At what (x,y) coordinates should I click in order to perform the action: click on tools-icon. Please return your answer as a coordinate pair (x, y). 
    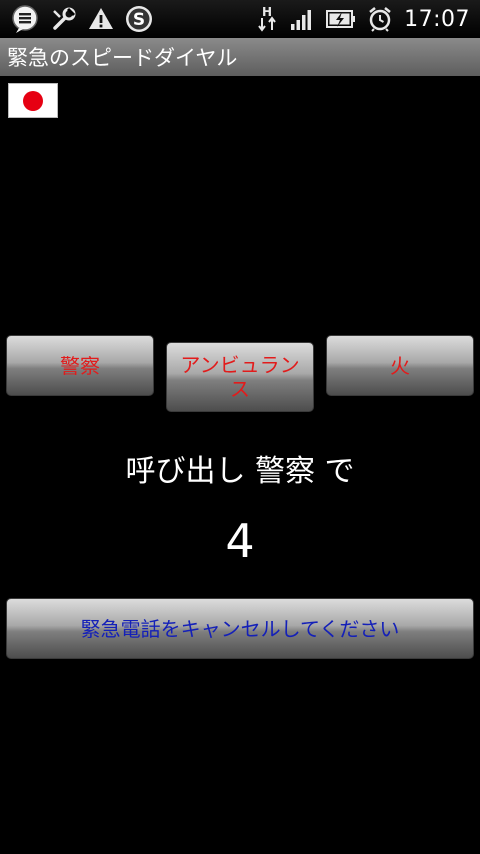
    Looking at the image, I should click on (64, 18).